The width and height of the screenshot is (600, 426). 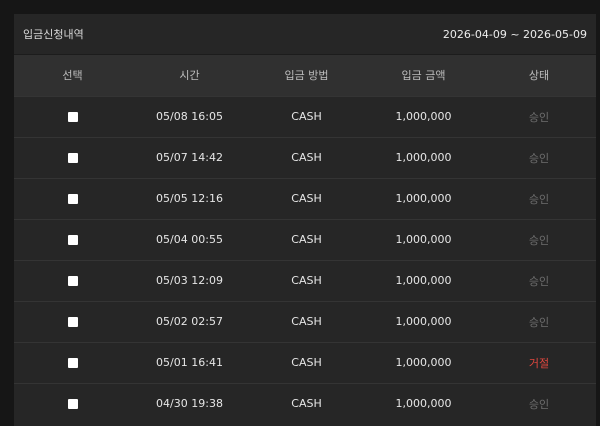 What do you see at coordinates (53, 34) in the screenshot?
I see `panel-title: 입금신청내역` at bounding box center [53, 34].